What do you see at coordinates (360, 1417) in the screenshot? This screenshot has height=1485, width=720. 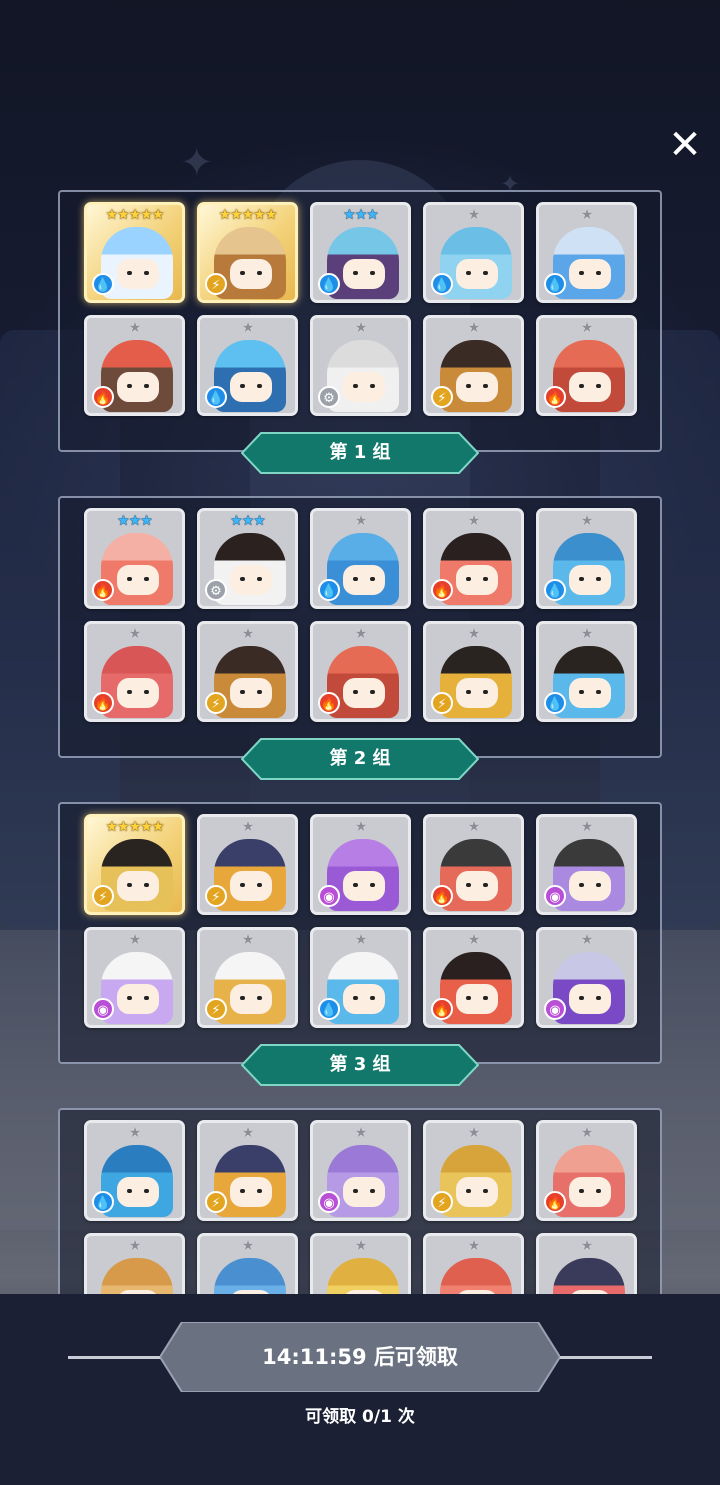 I see `claim-count-text: 可领取 0/1 次` at bounding box center [360, 1417].